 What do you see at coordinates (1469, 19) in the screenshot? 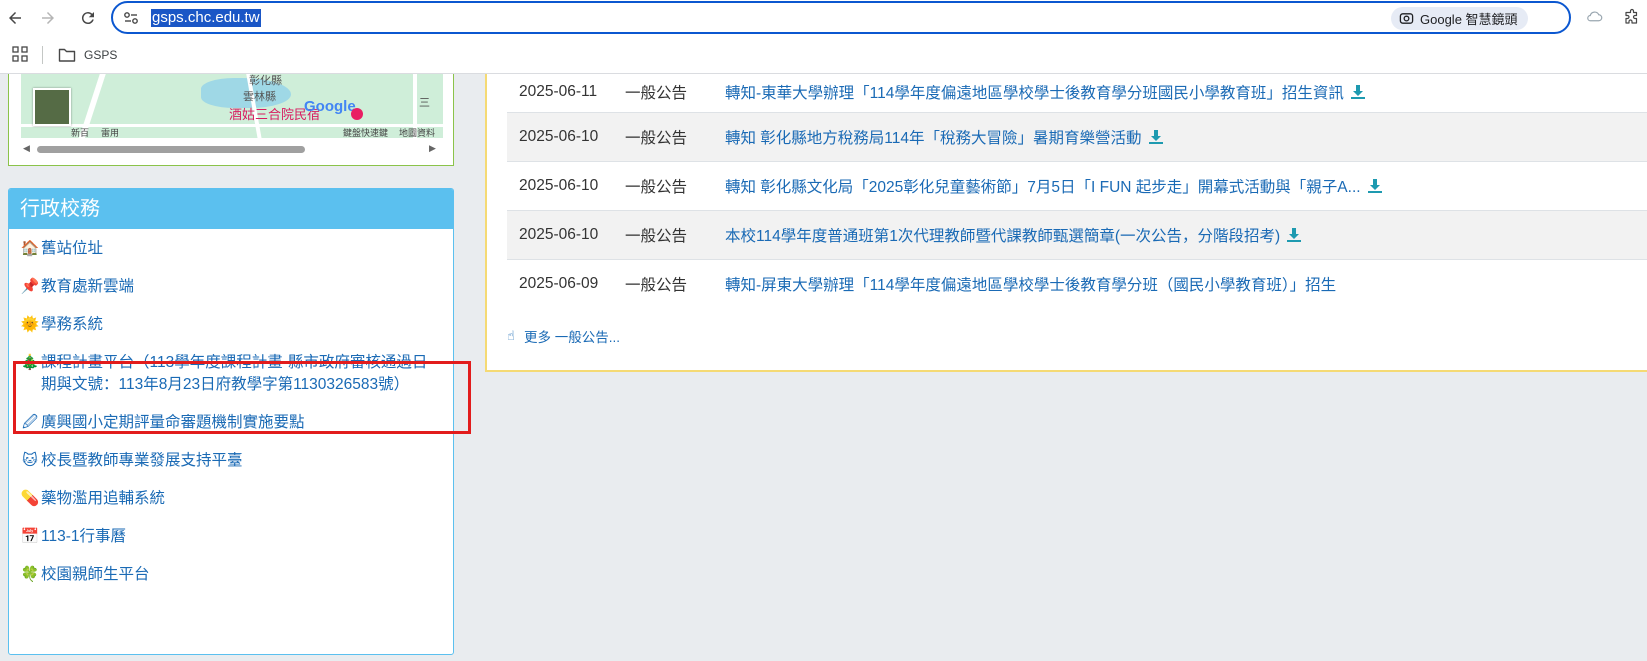
I see `lens-label: Google 智慧鏡頭` at bounding box center [1469, 19].